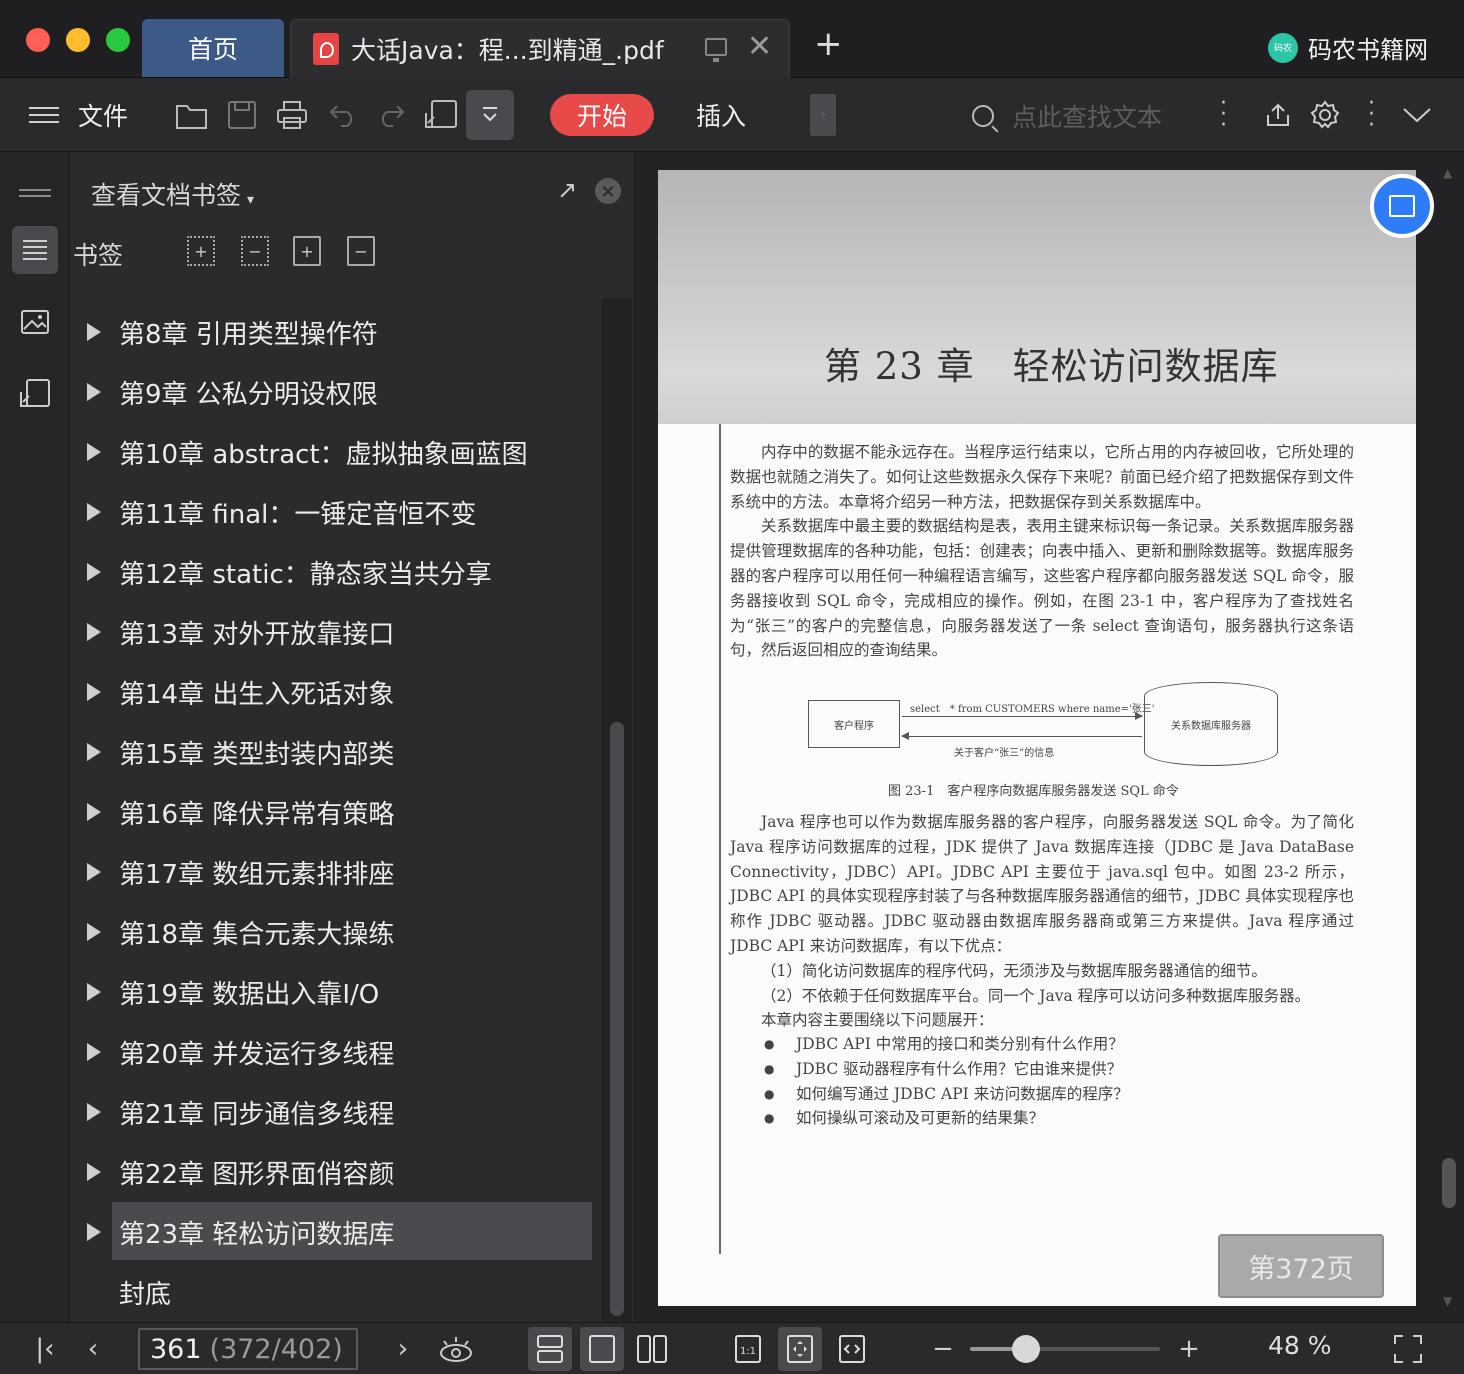 This screenshot has width=1464, height=1374. Describe the element at coordinates (38, 40) in the screenshot. I see `close-window-button` at that location.